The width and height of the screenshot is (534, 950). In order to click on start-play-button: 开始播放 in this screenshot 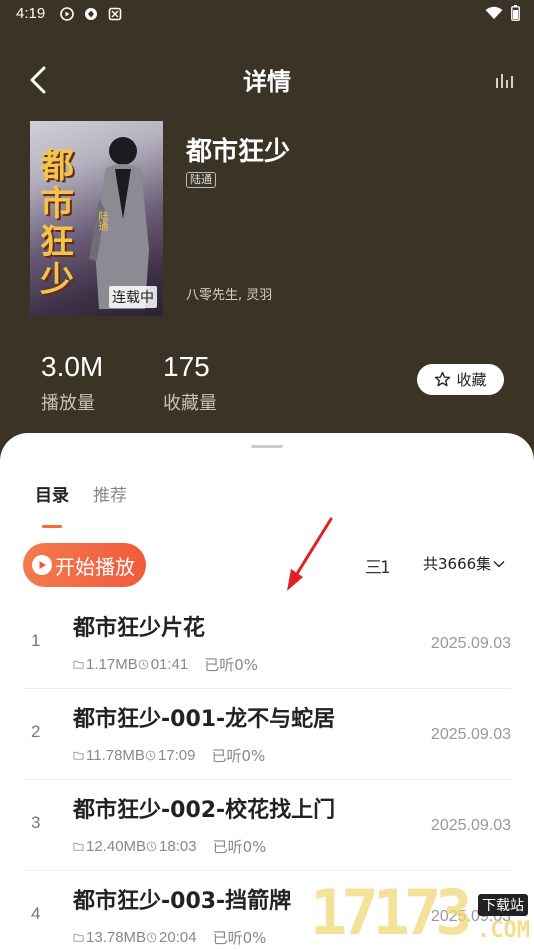, I will do `click(84, 565)`.